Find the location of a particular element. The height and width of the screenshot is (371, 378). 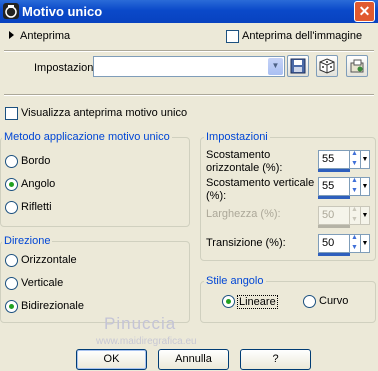

help-button: ? is located at coordinates (275, 359).